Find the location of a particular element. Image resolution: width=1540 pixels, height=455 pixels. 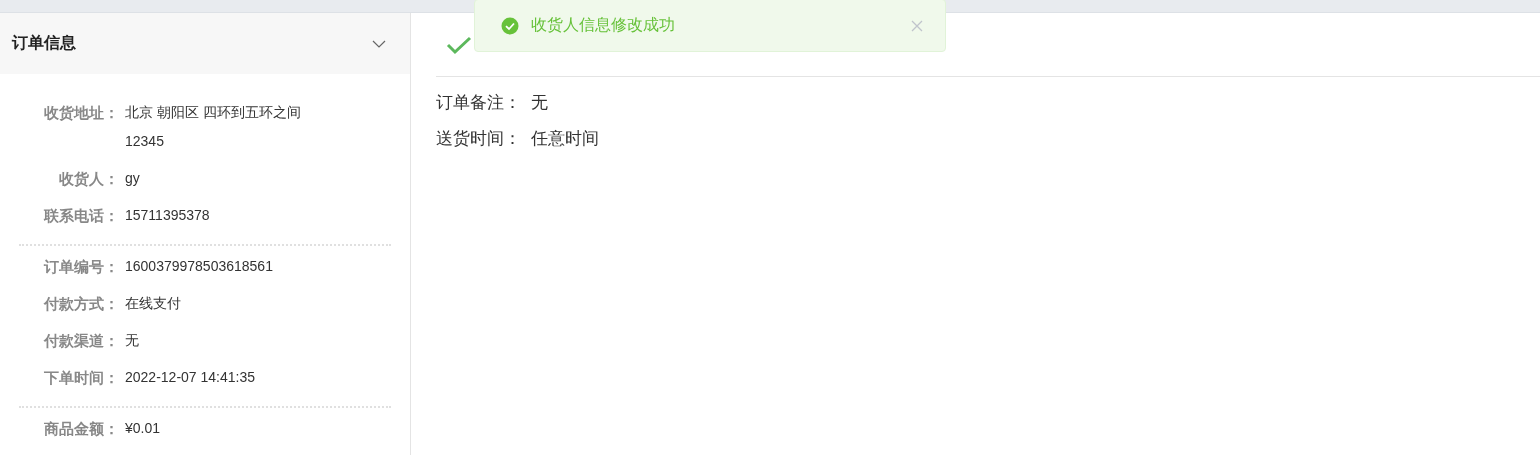

field-value: 任意时间 is located at coordinates (565, 139).